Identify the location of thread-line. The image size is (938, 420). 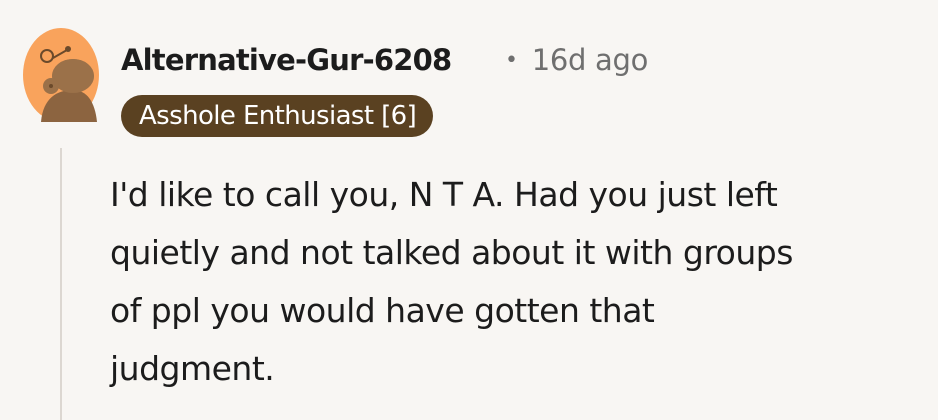
(61, 284).